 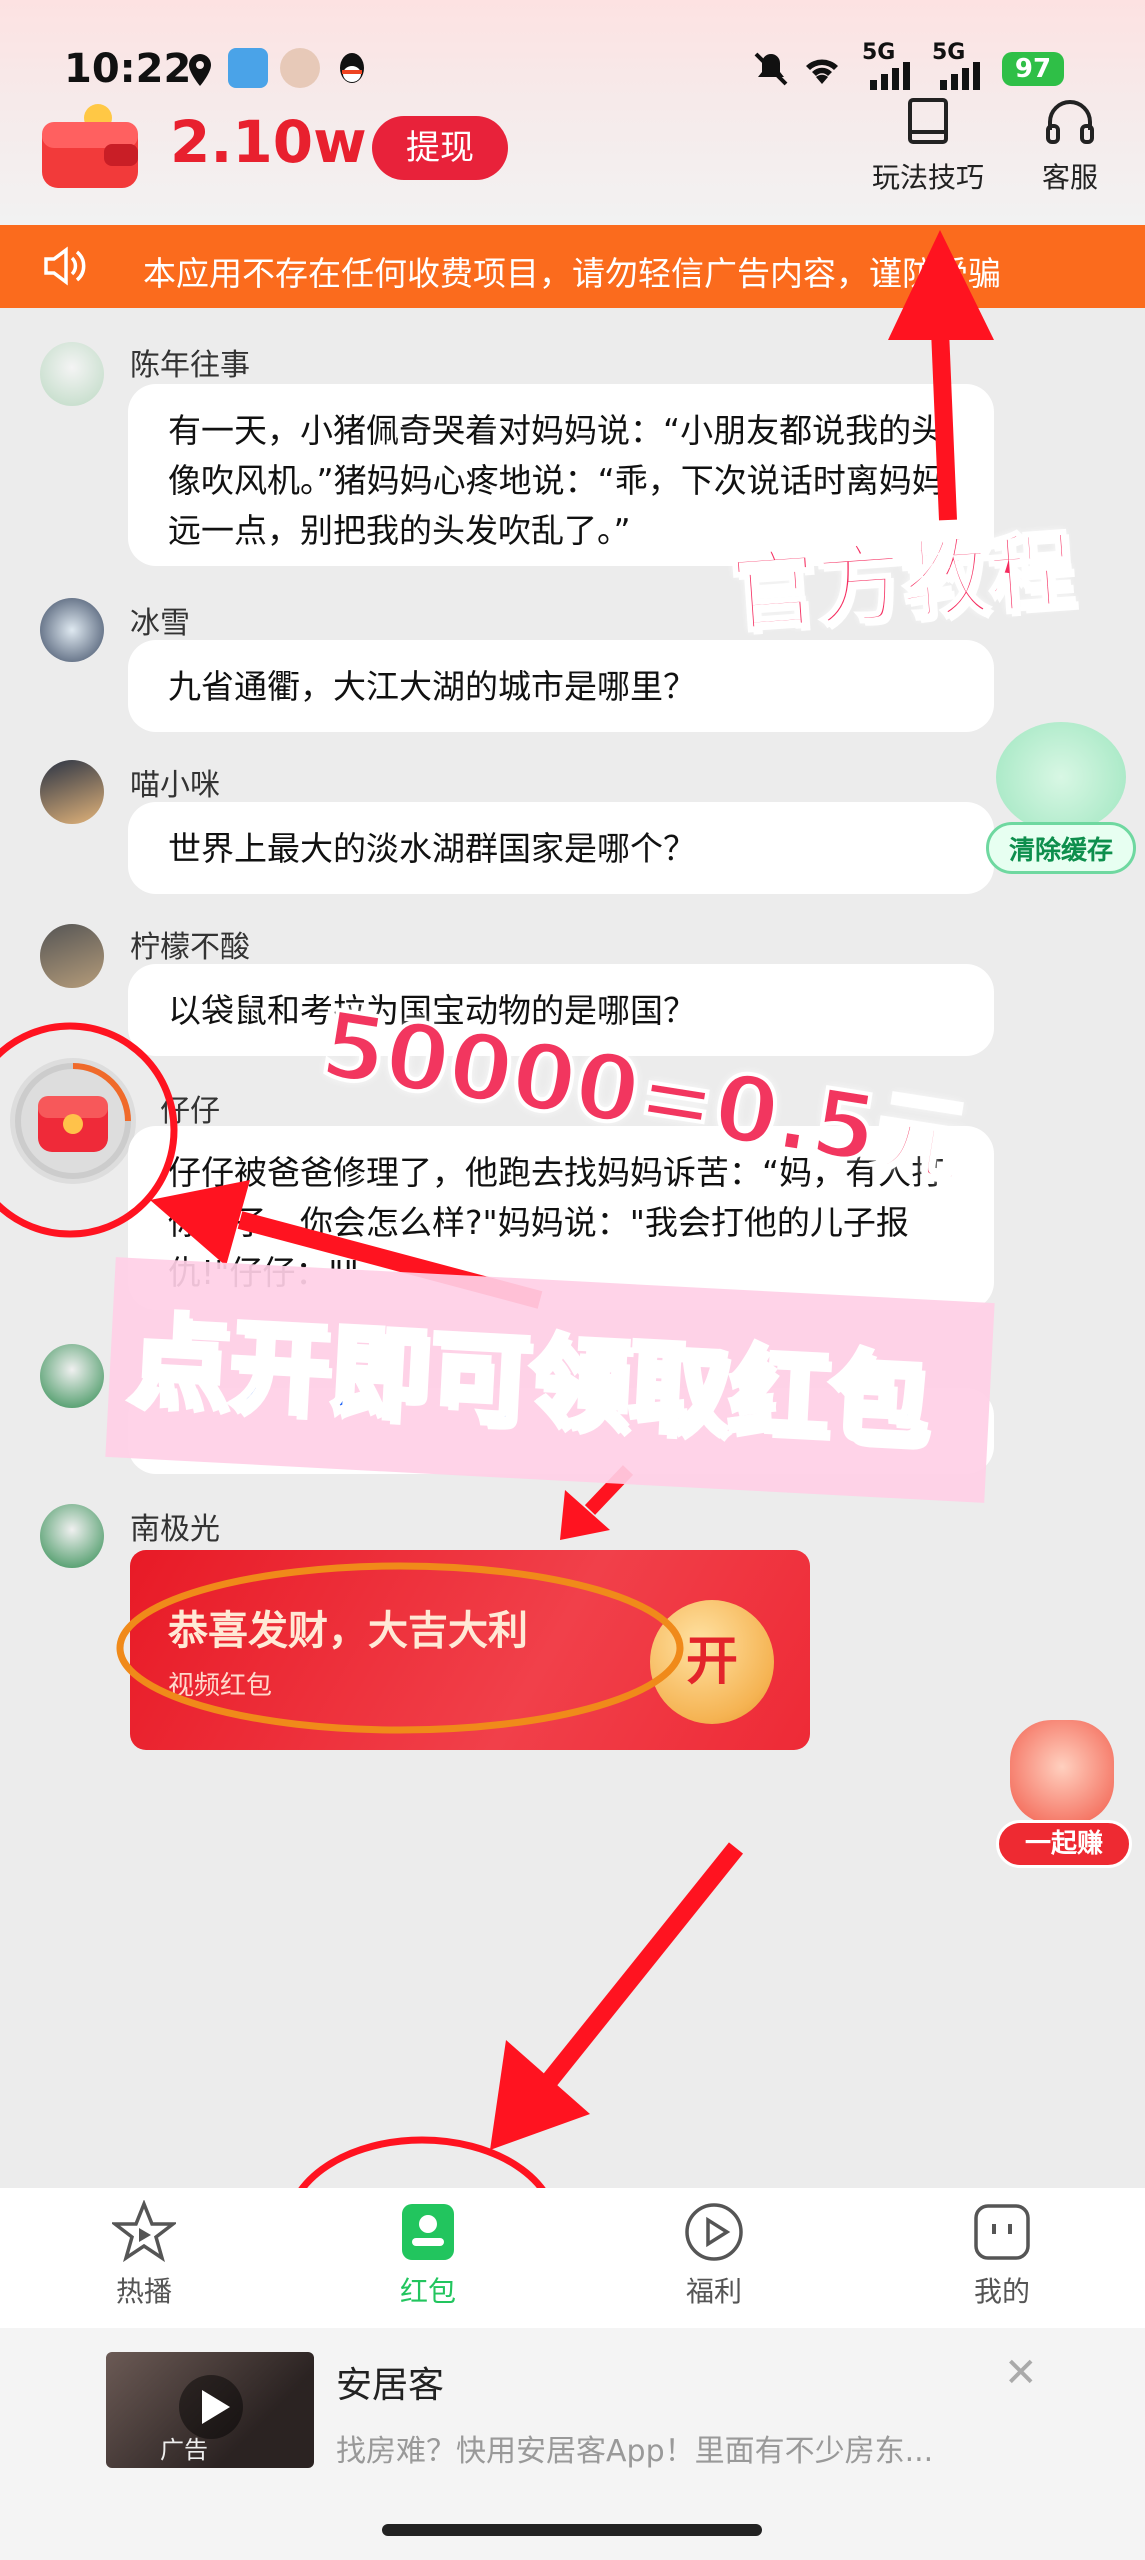 I want to click on username: 冰雪, so click(x=160, y=623).